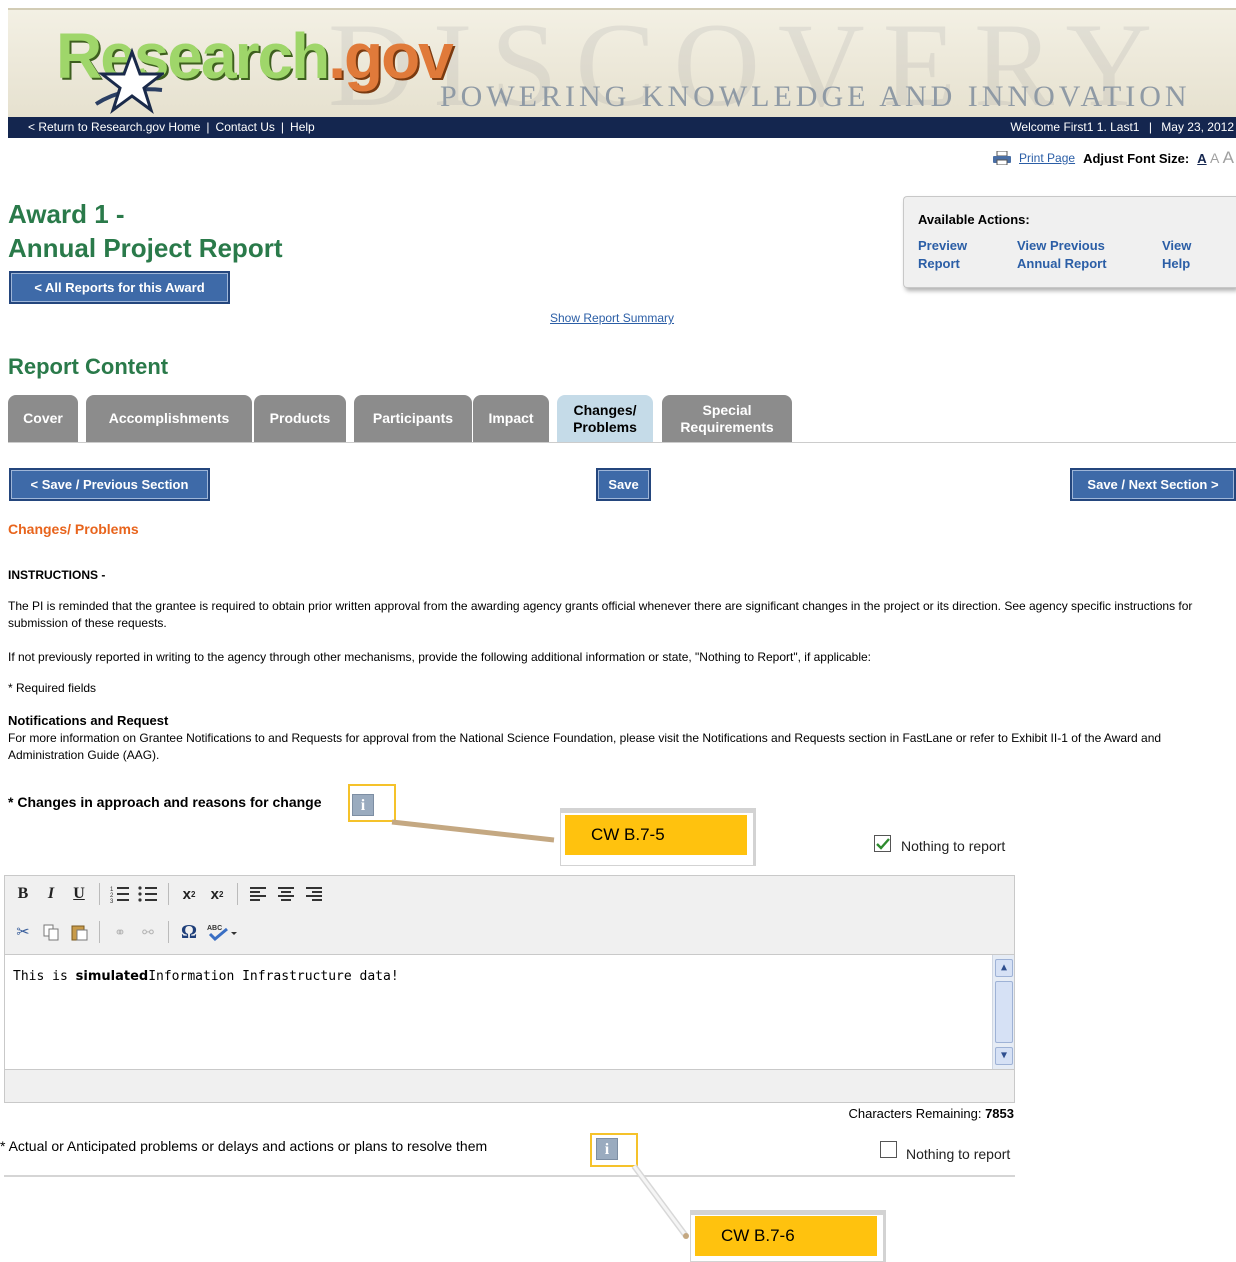 The image size is (1236, 1262). What do you see at coordinates (509, 1176) in the screenshot?
I see `section-divider` at bounding box center [509, 1176].